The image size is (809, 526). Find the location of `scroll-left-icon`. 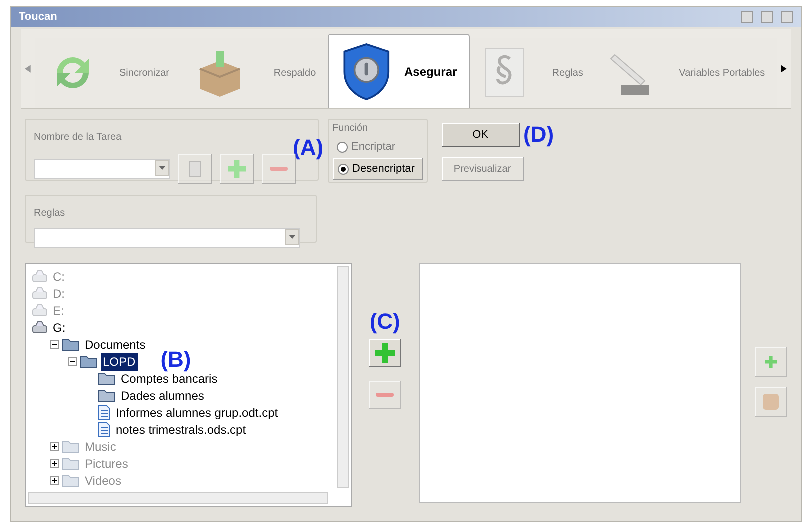

scroll-left-icon is located at coordinates (28, 68).